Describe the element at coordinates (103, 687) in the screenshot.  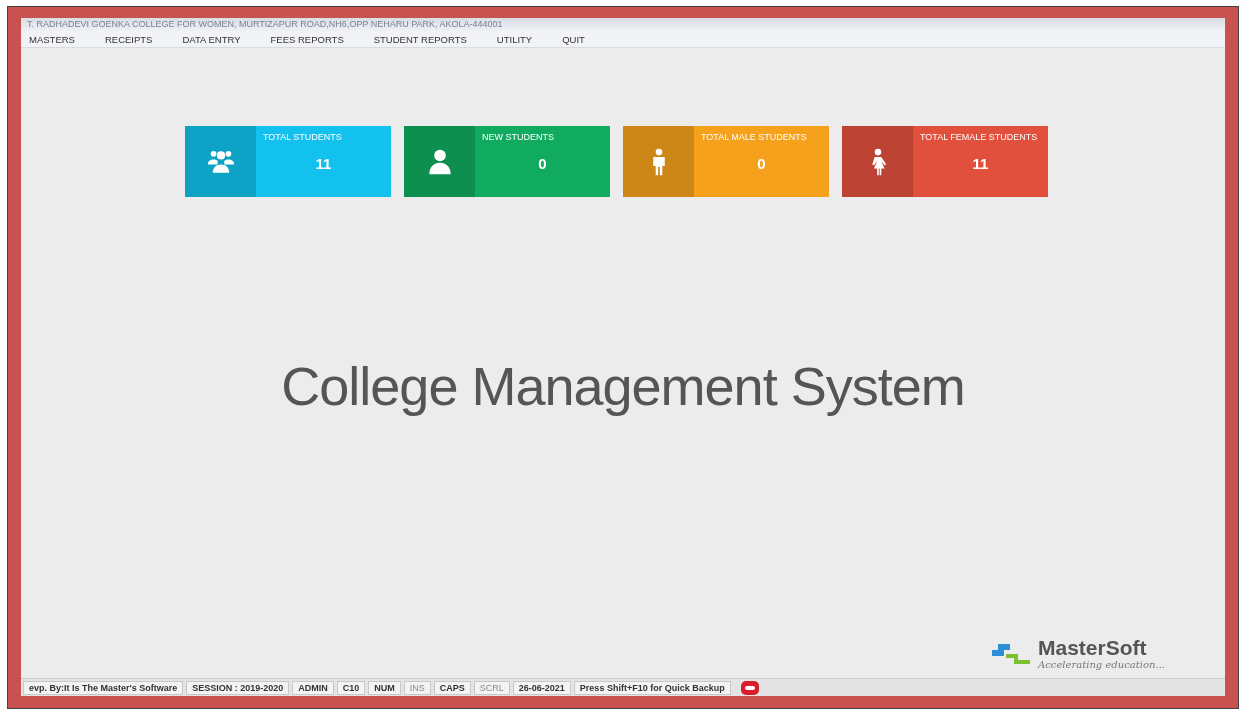
I see `status-cell: evp. By:It Is The Master's Software` at that location.